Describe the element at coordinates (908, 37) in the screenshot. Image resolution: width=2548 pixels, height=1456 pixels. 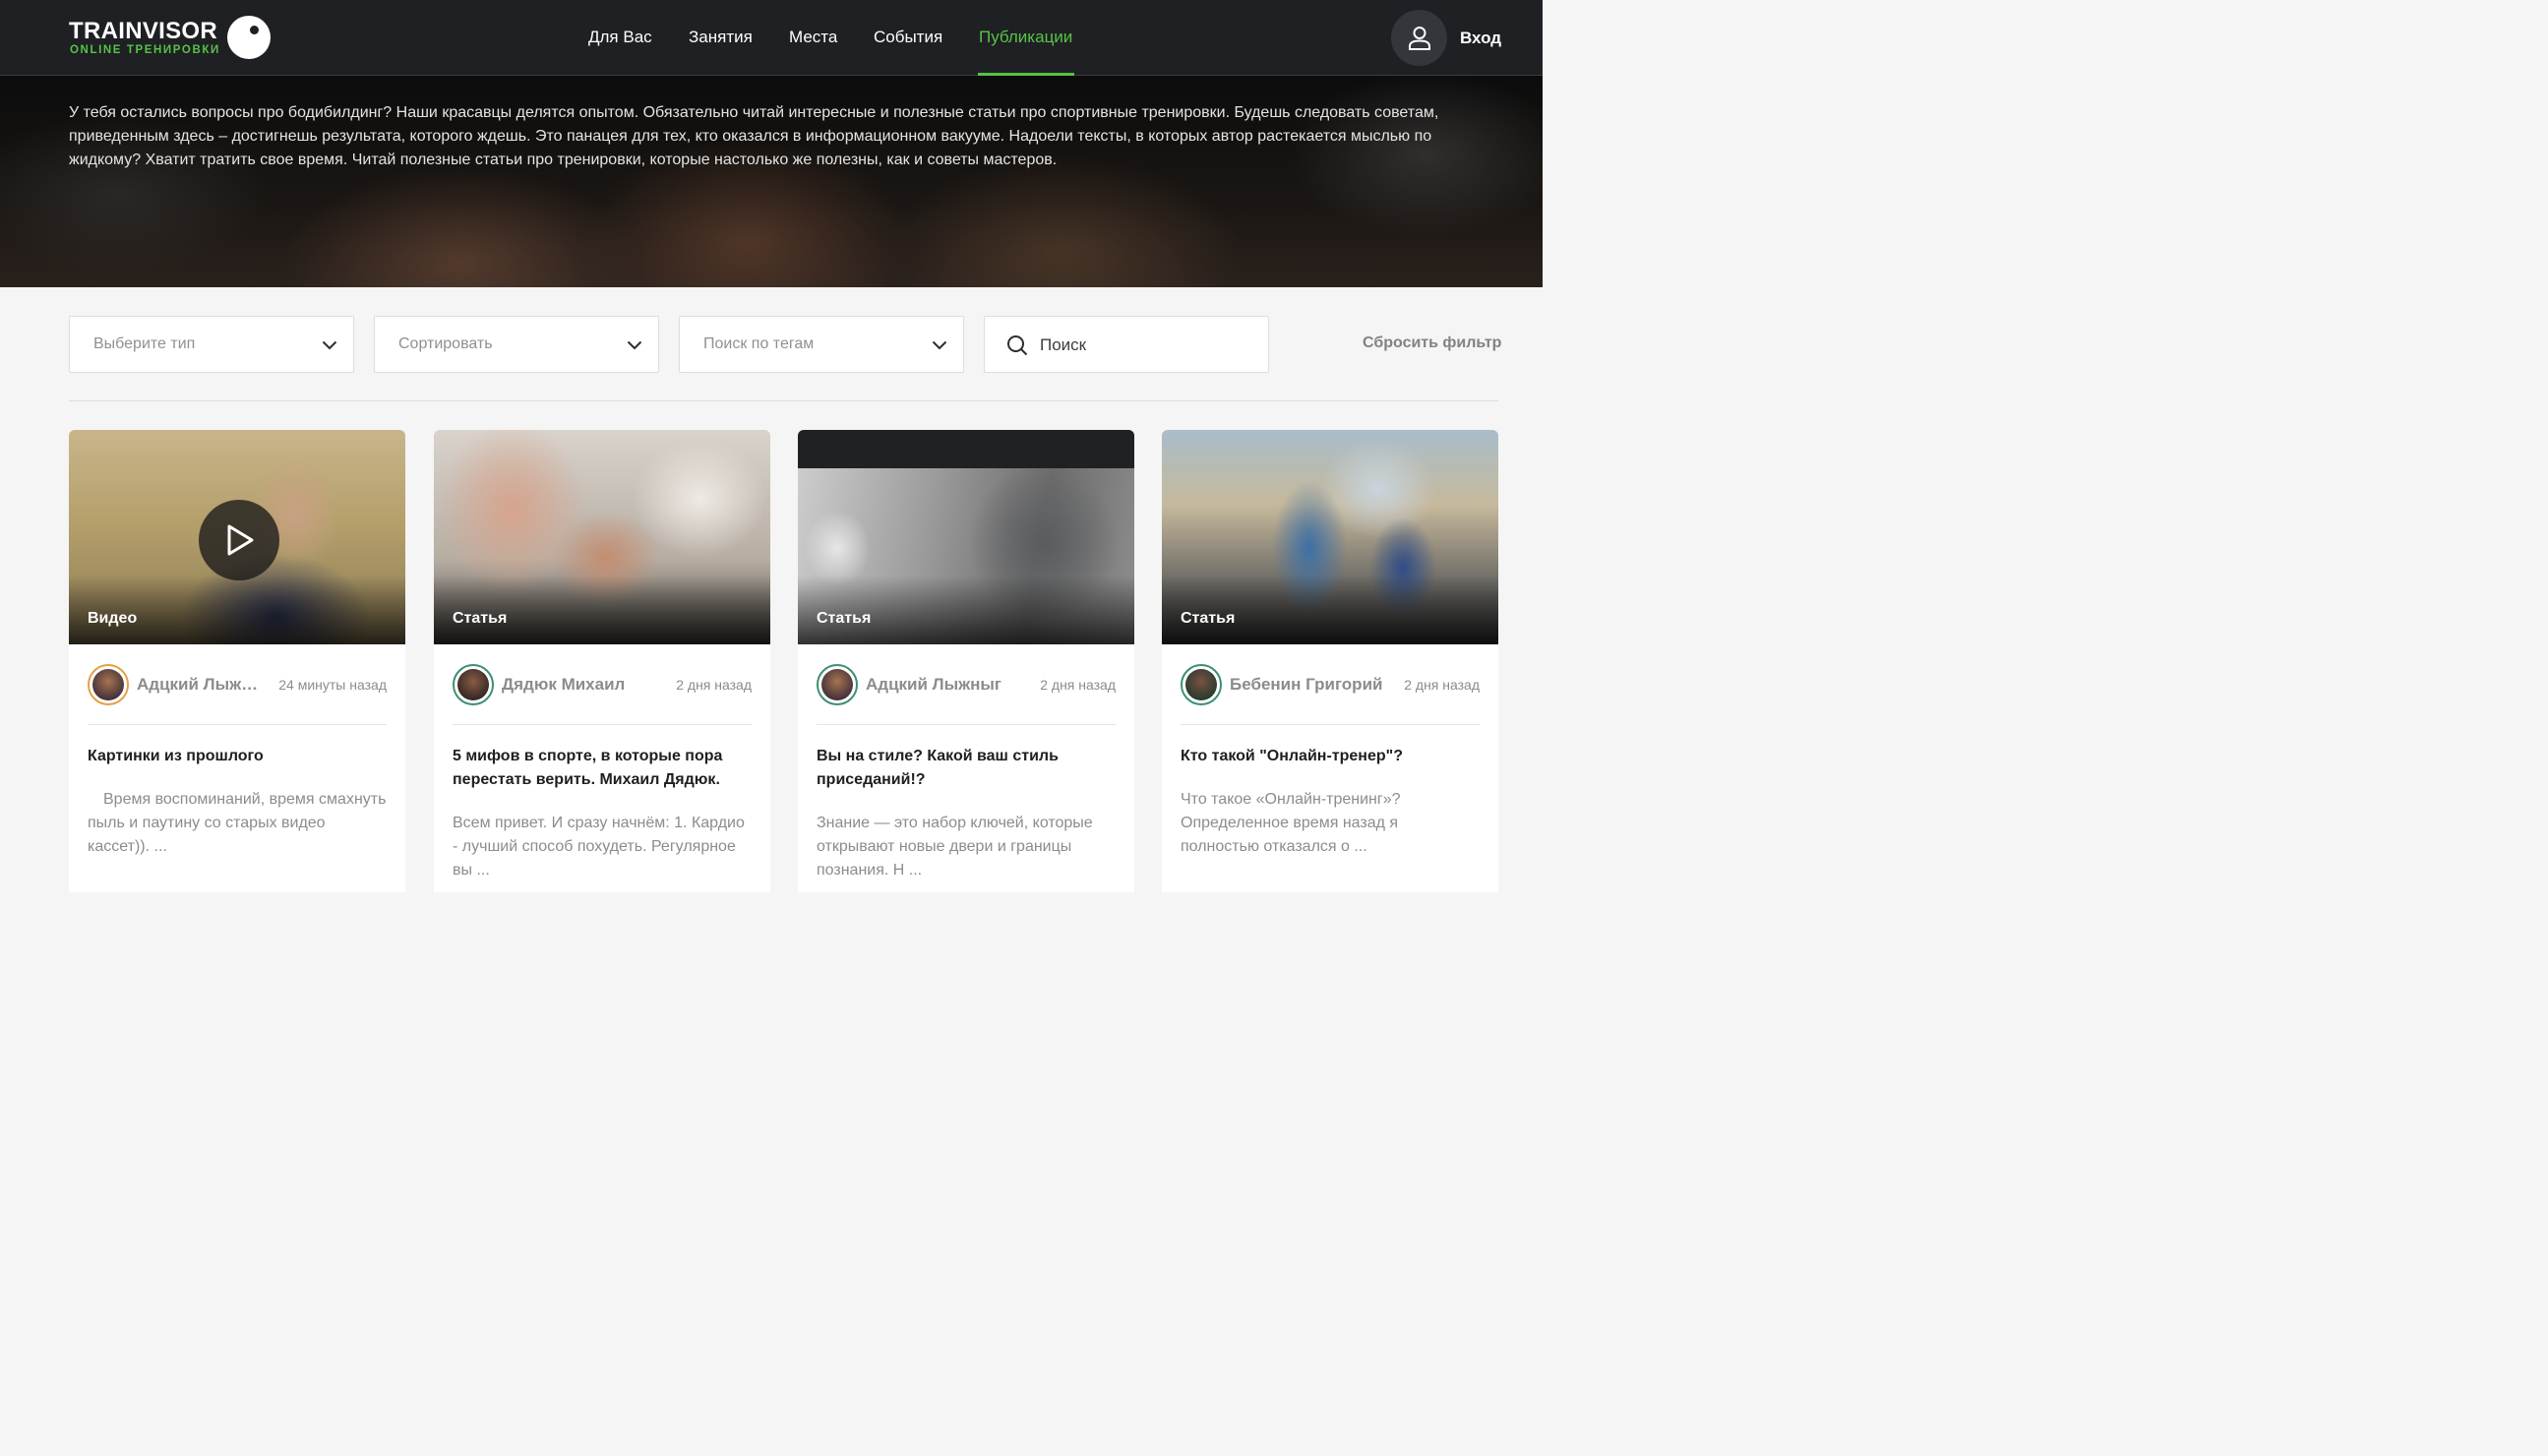
I see `nav-item-events: События` at that location.